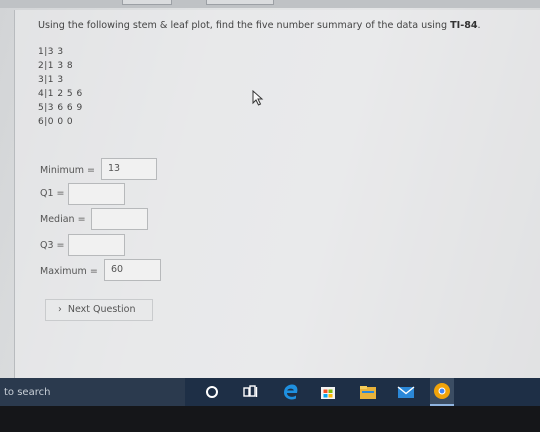 Image resolution: width=540 pixels, height=432 pixels. I want to click on mail-icon, so click(406, 392).